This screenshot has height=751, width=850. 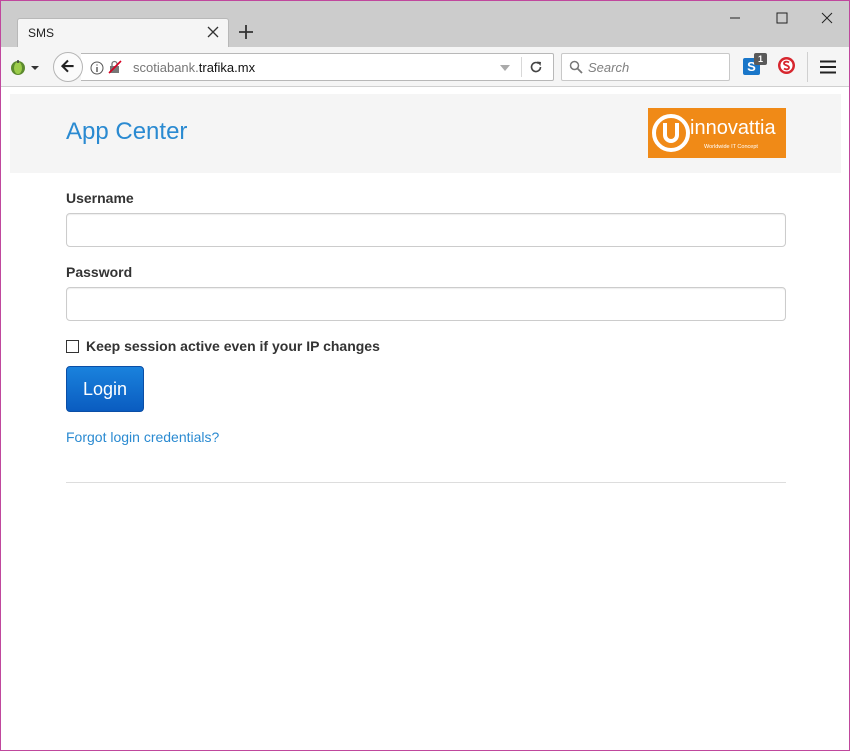 I want to click on username-label: Username, so click(x=100, y=198).